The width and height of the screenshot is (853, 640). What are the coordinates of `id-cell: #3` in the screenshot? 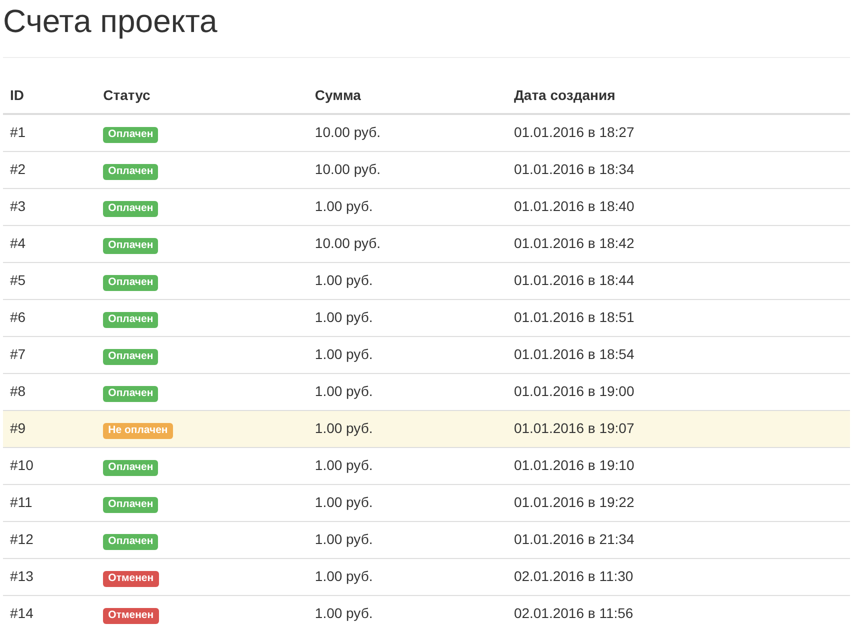 It's located at (49, 206).